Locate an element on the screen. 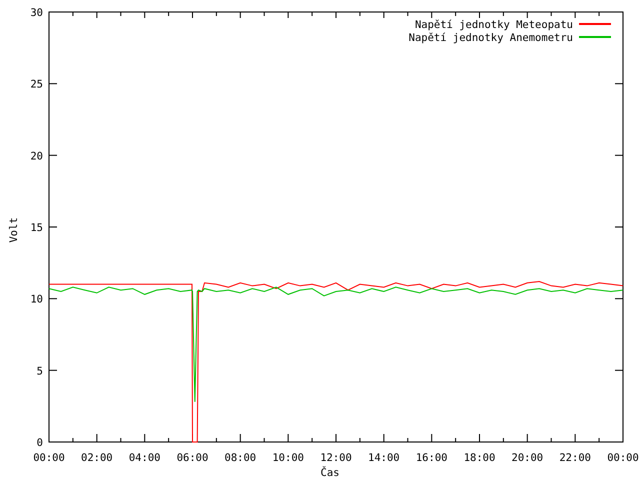 Image resolution: width=640 pixels, height=480 pixels. y-tick-label: 0 is located at coordinates (39, 443).